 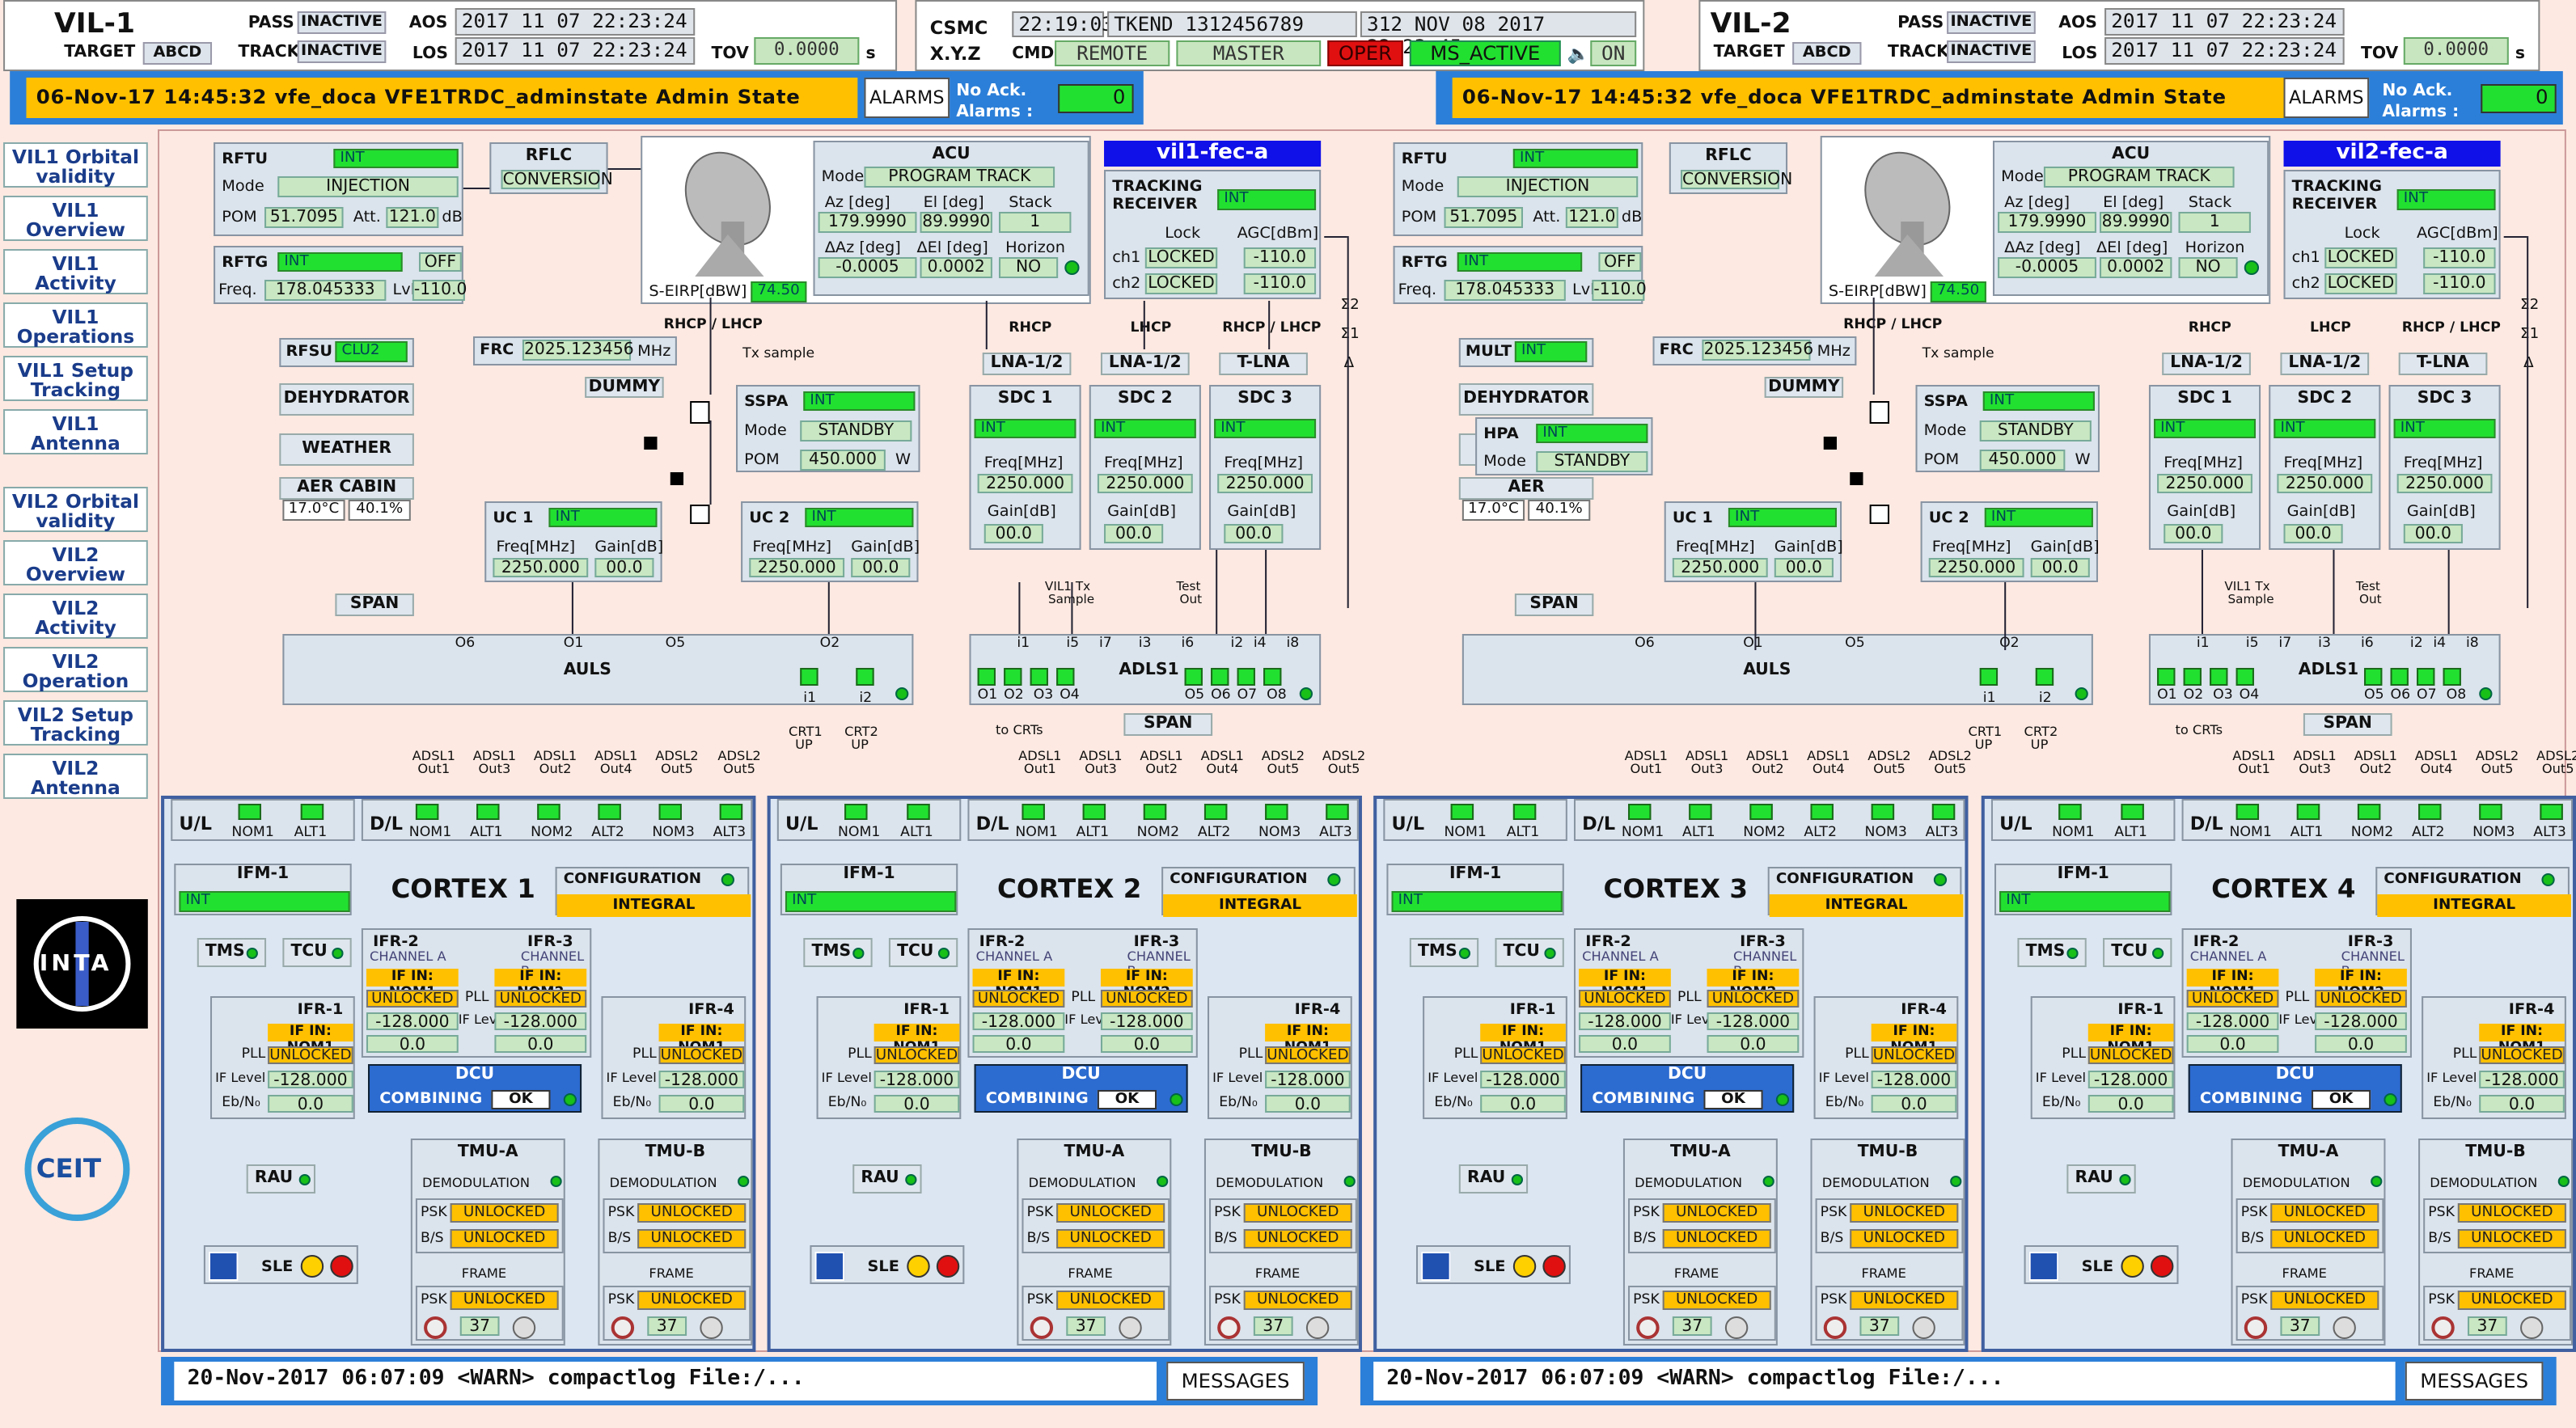 I want to click on oper-button: OPER, so click(x=1365, y=53).